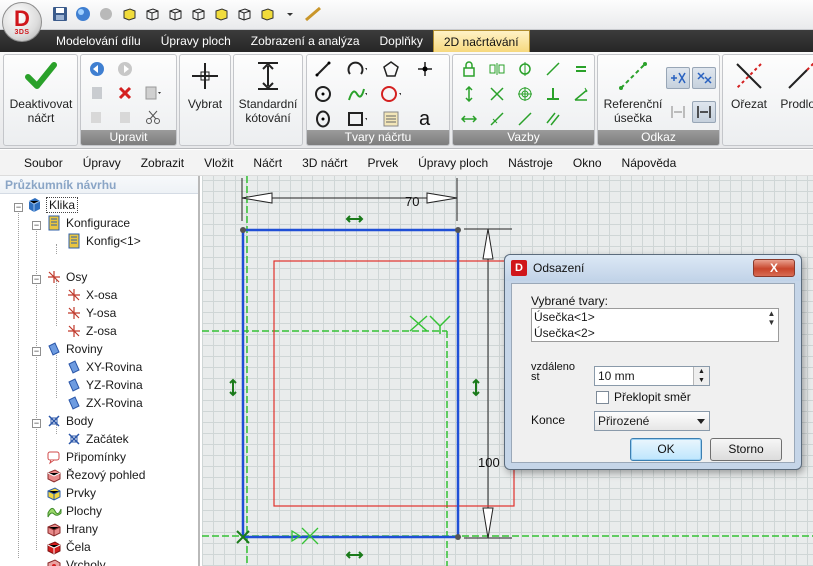 This screenshot has width=813, height=566. Describe the element at coordinates (268, 92) in the screenshot. I see `standard-dimension-button: Standardní kótování` at that location.